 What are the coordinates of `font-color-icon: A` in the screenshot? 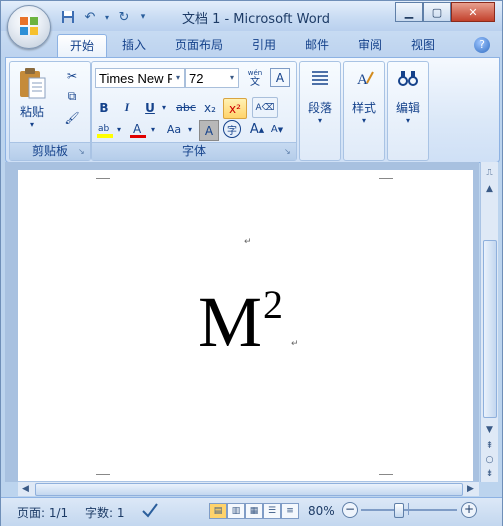 It's located at (138, 130).